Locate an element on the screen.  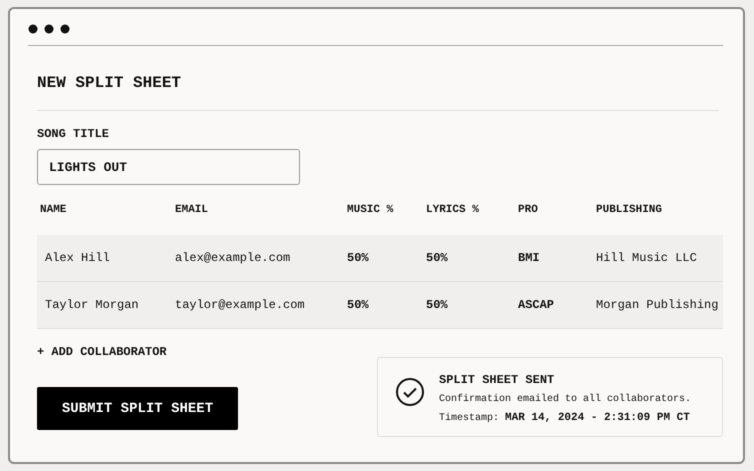
submit-button: SUBMIT SPLIT SHEET is located at coordinates (137, 408).